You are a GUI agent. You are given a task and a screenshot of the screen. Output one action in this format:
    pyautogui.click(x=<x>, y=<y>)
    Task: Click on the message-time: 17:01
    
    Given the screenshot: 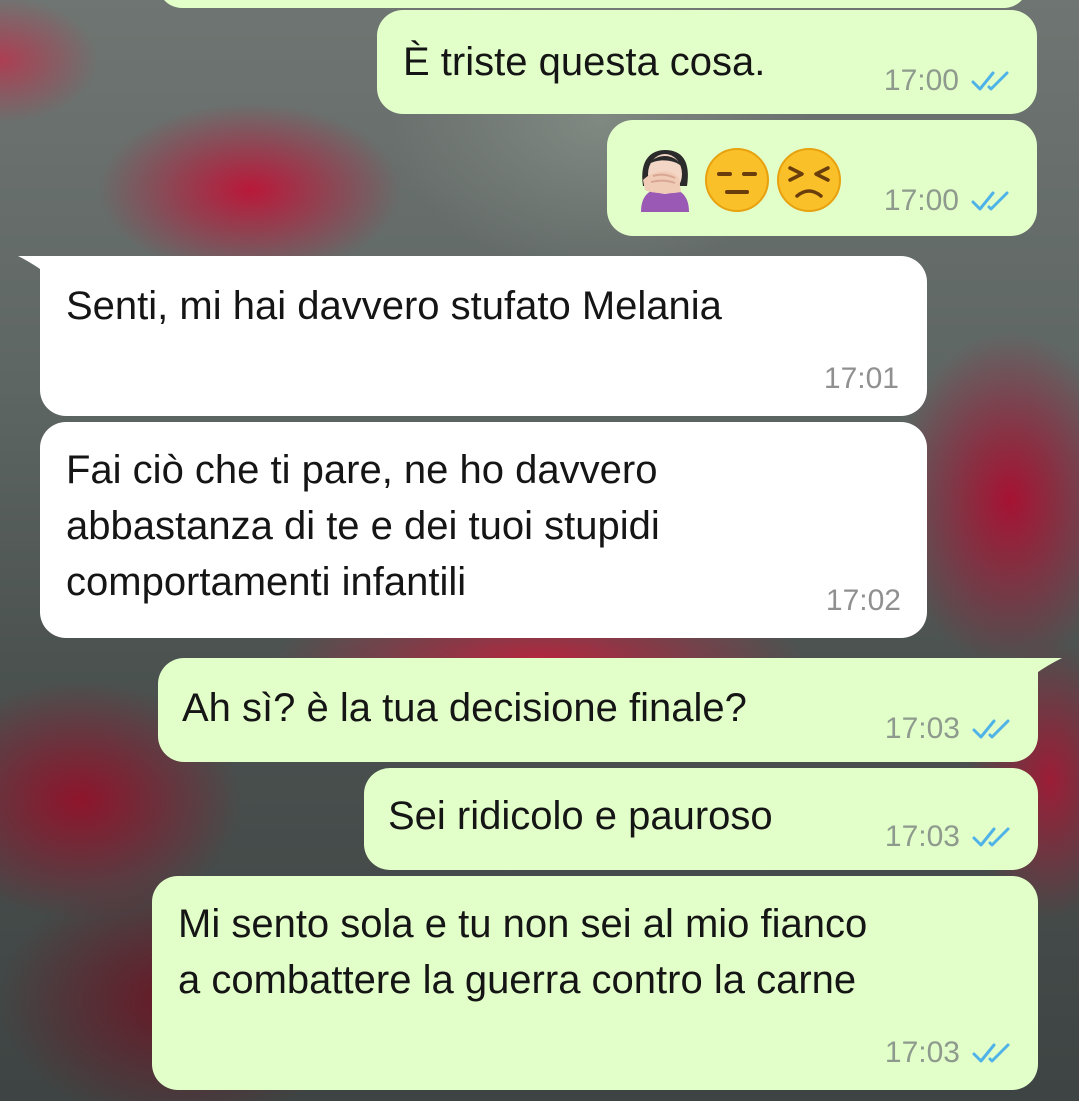 What is the action you would take?
    pyautogui.click(x=861, y=378)
    